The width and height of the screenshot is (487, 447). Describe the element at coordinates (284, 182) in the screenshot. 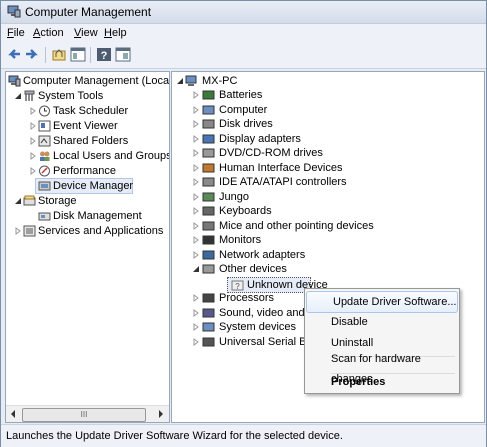

I see `device-ide-ata-atapi-controllers: IDE ATA/ATAPI controllers` at that location.